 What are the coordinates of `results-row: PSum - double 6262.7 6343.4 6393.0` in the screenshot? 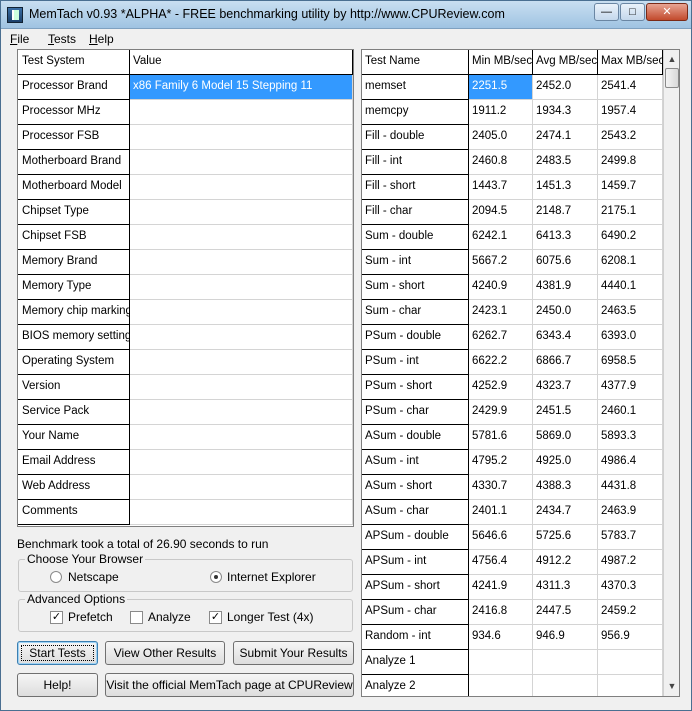 It's located at (512, 337).